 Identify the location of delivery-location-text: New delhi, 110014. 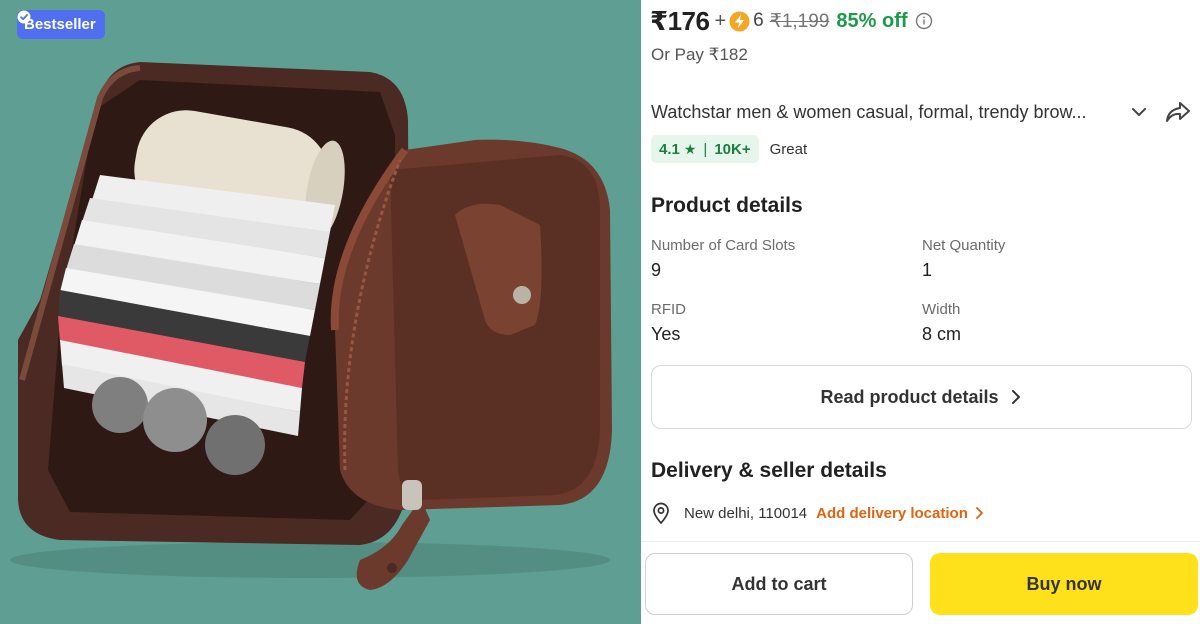
(746, 513).